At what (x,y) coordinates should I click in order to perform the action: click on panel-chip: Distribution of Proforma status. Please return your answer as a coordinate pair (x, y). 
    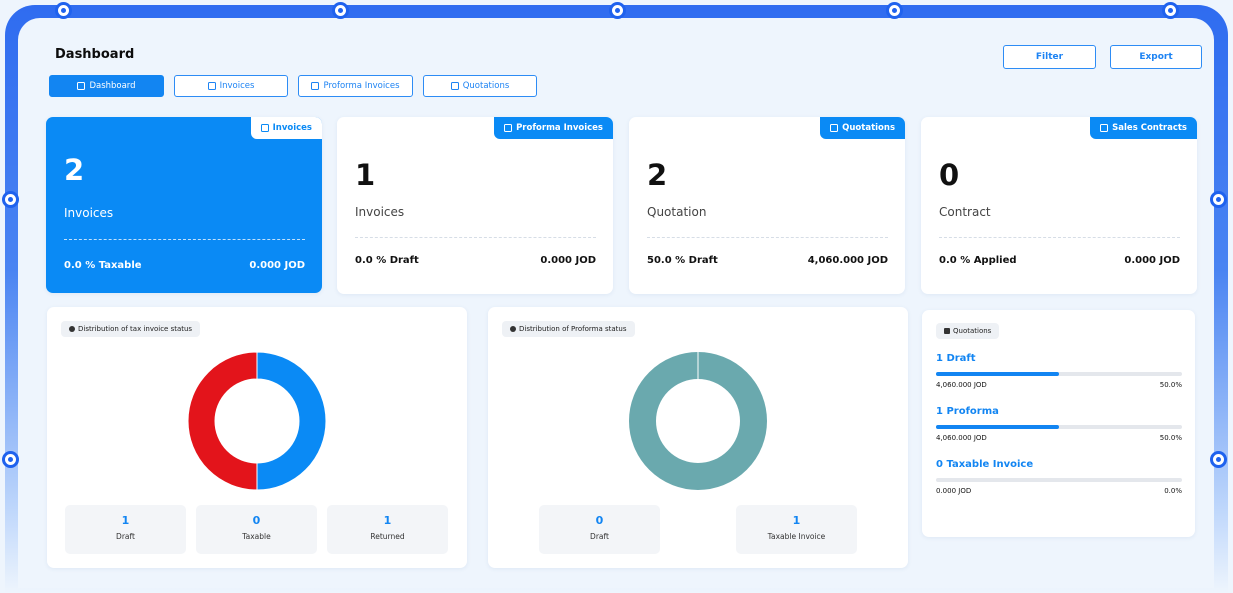
    Looking at the image, I should click on (568, 329).